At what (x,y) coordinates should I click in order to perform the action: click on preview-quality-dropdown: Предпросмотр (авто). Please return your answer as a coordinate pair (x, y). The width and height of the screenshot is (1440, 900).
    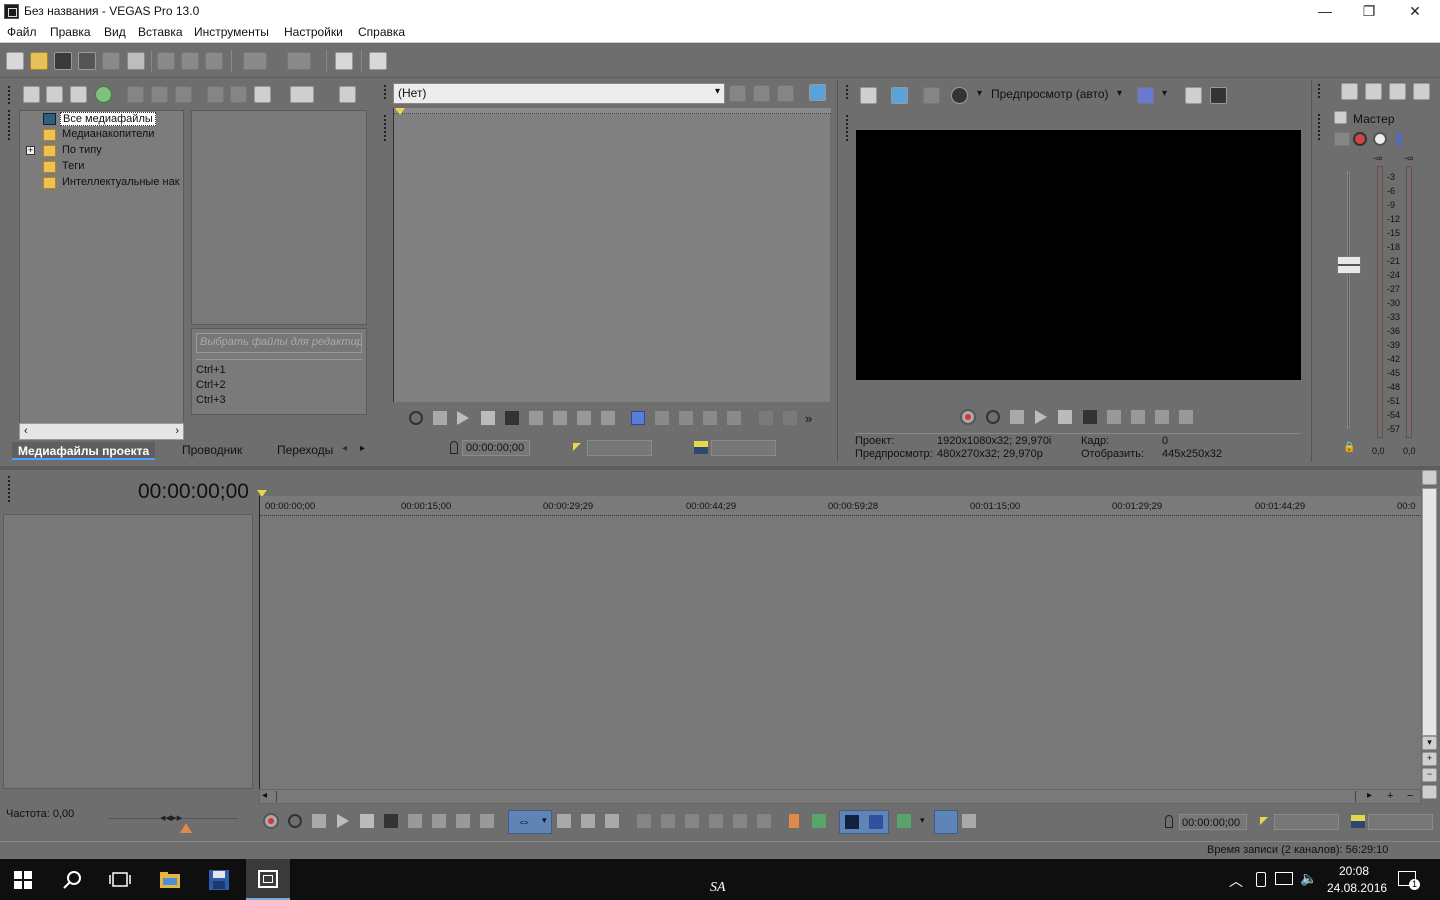
    Looking at the image, I should click on (1050, 94).